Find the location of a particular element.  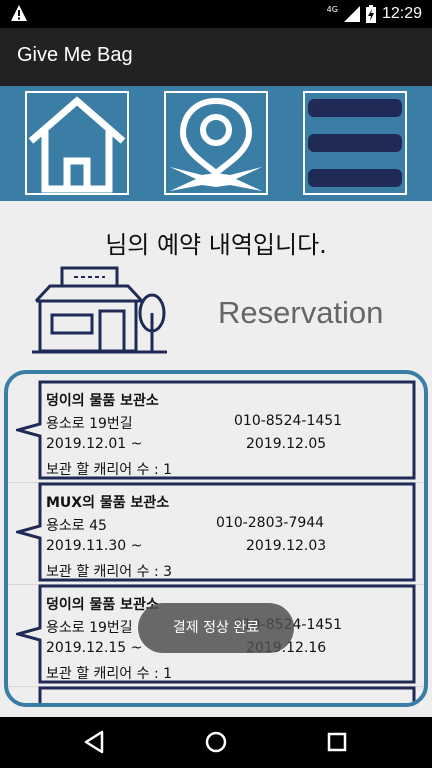

home-nav-icon is located at coordinates (216, 742).